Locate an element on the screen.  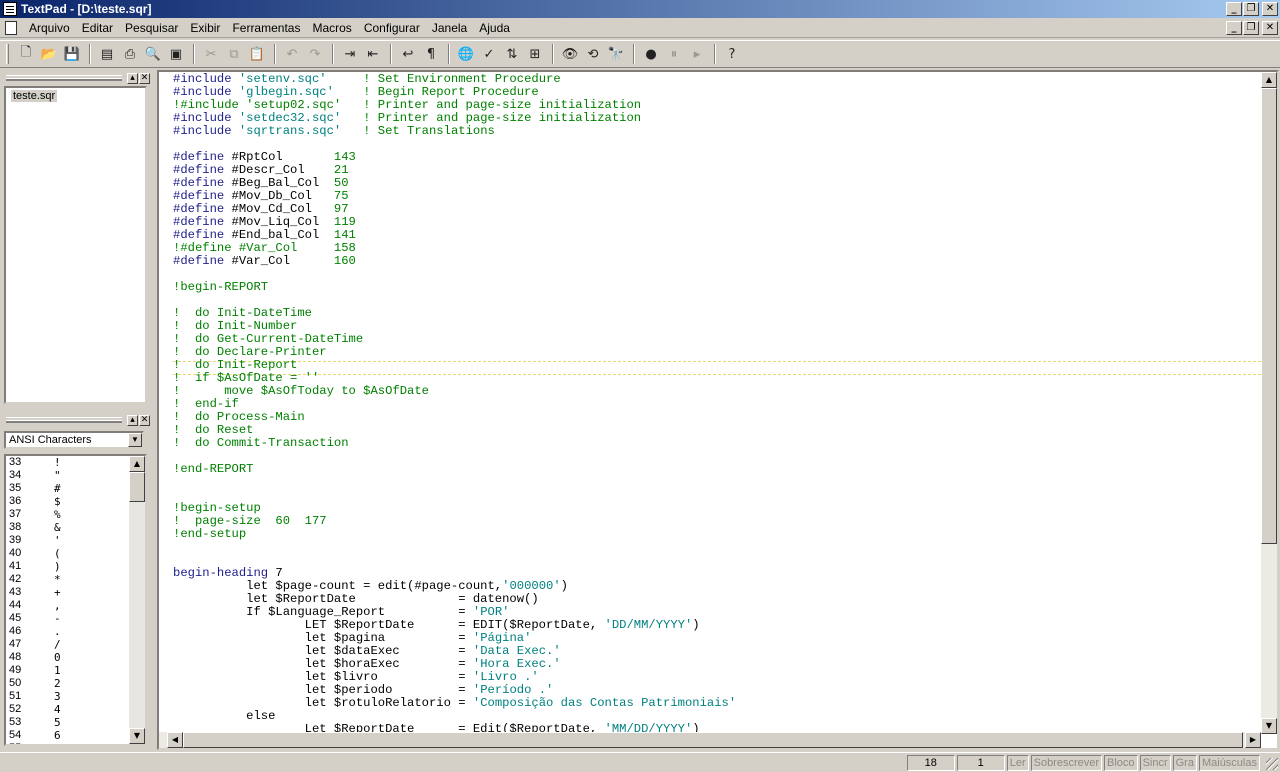
menu-pesquisar: Pesquisar is located at coordinates (151, 28).